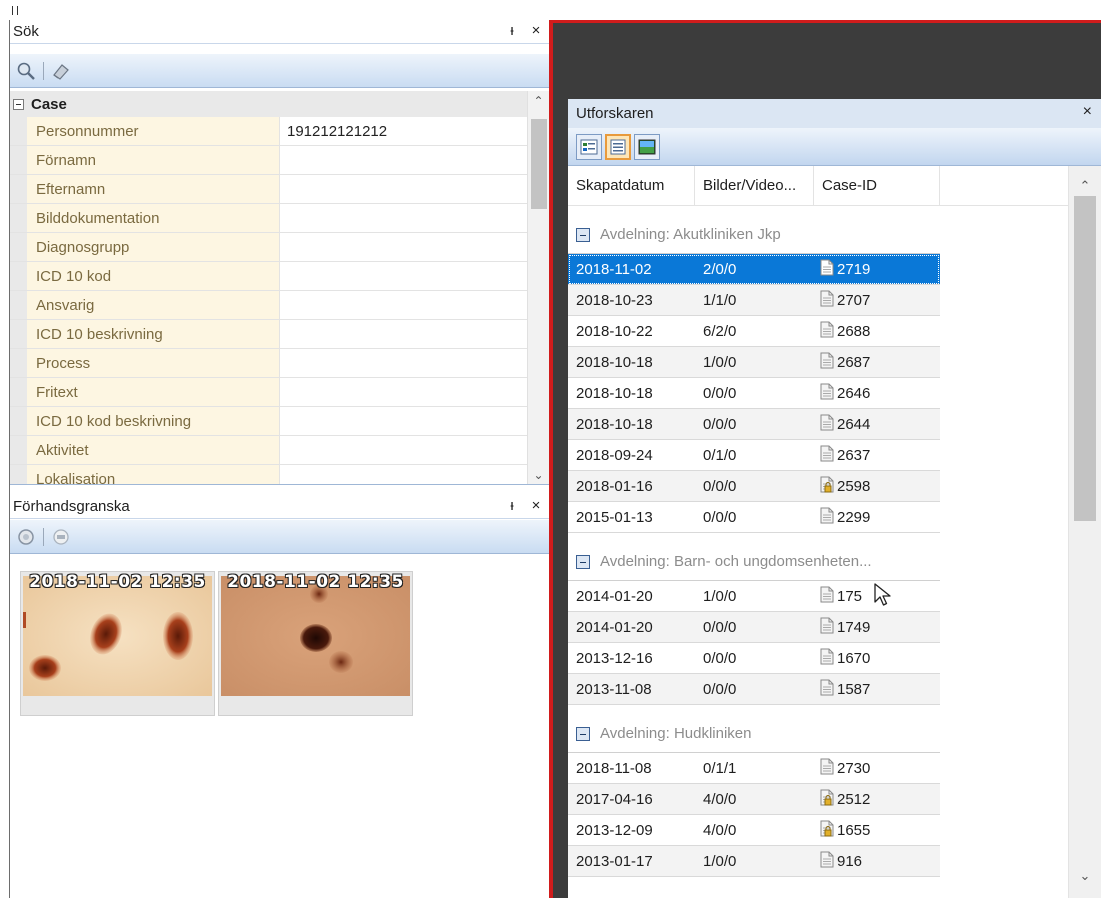 This screenshot has height=898, width=1101. I want to click on grid-row: ICD 10 kod, so click(279, 276).